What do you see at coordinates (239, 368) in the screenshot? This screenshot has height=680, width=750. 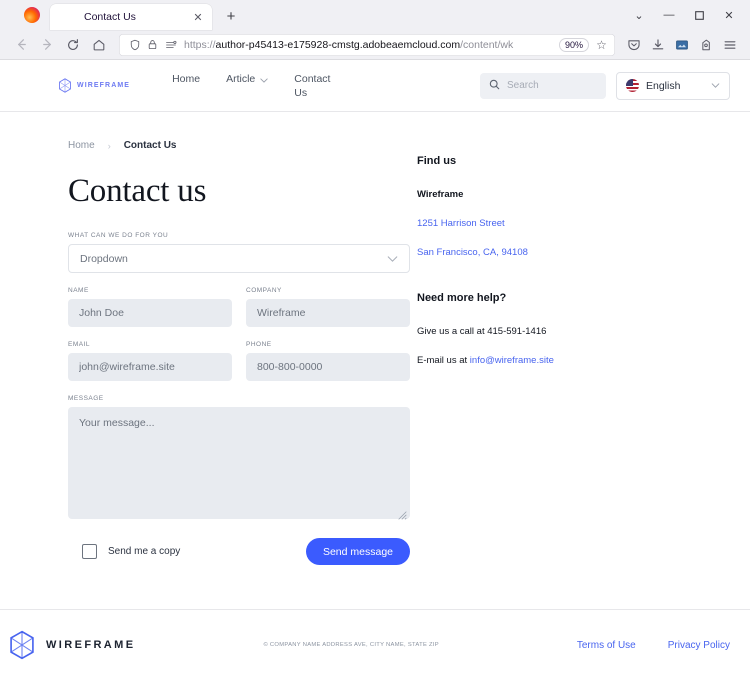 I see `field-row-email-phone: EMAIL PHONE` at bounding box center [239, 368].